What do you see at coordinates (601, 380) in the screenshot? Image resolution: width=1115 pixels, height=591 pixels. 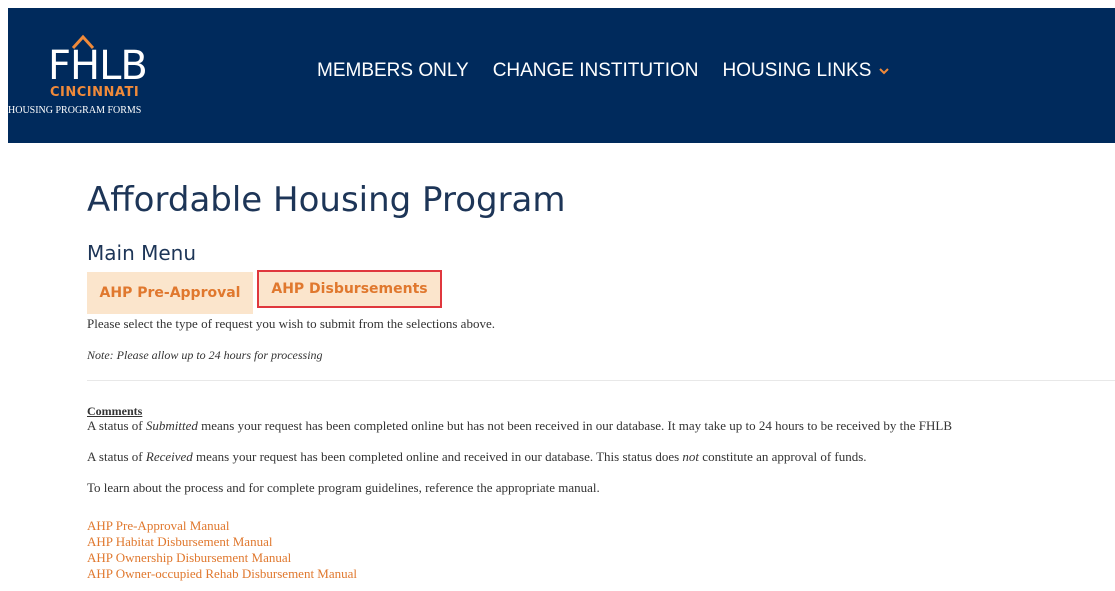 I see `section-divider` at bounding box center [601, 380].